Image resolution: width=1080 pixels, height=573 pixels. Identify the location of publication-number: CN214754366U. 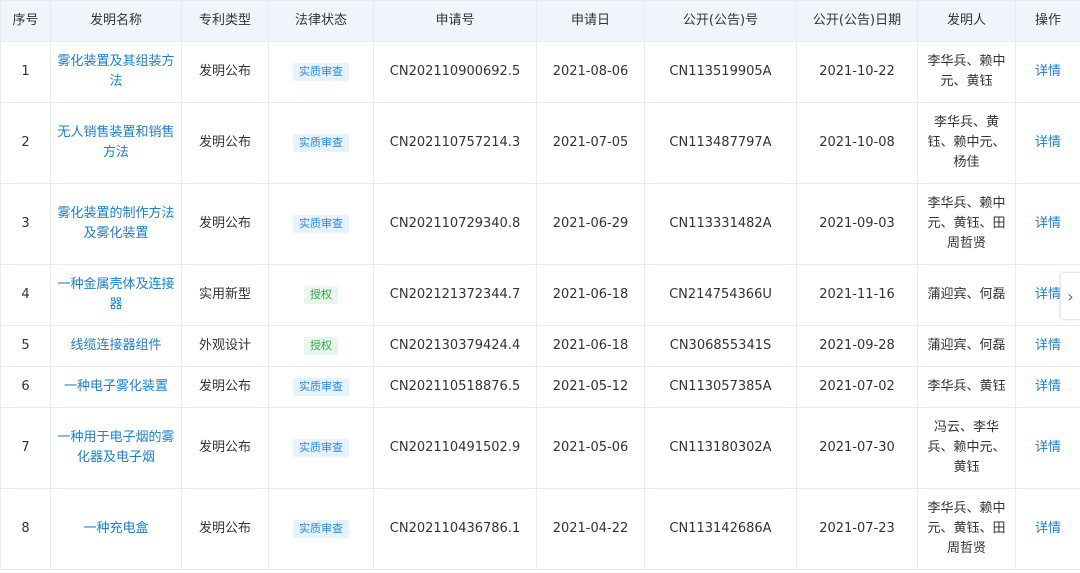
(720, 295).